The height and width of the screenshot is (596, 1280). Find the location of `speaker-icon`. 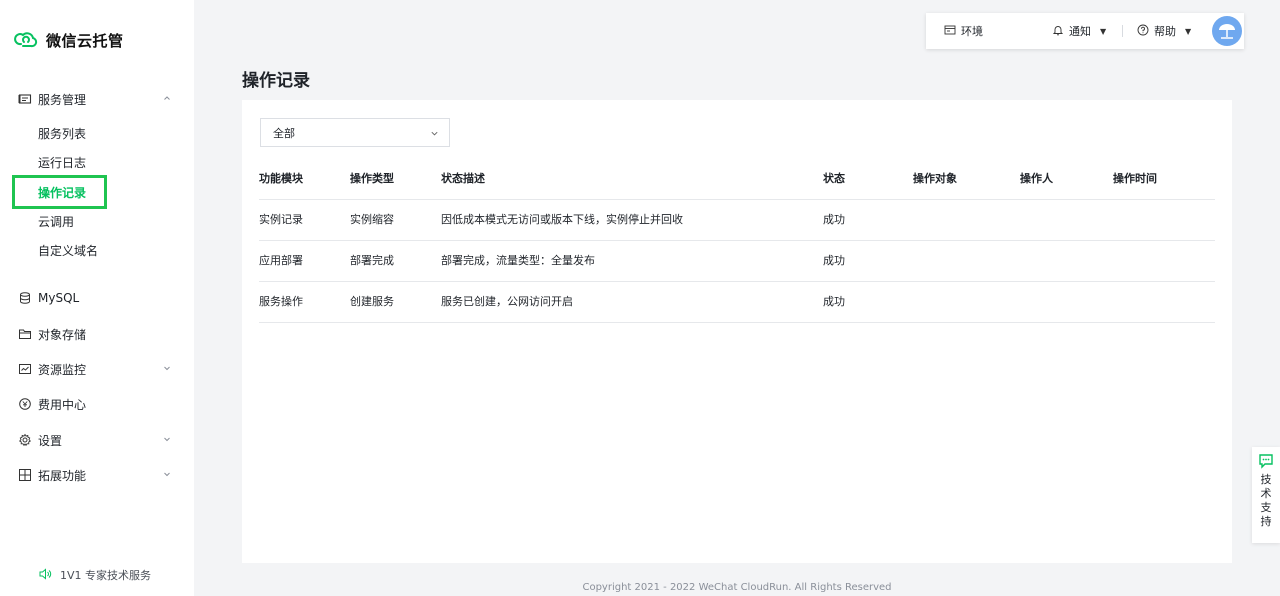

speaker-icon is located at coordinates (45, 575).